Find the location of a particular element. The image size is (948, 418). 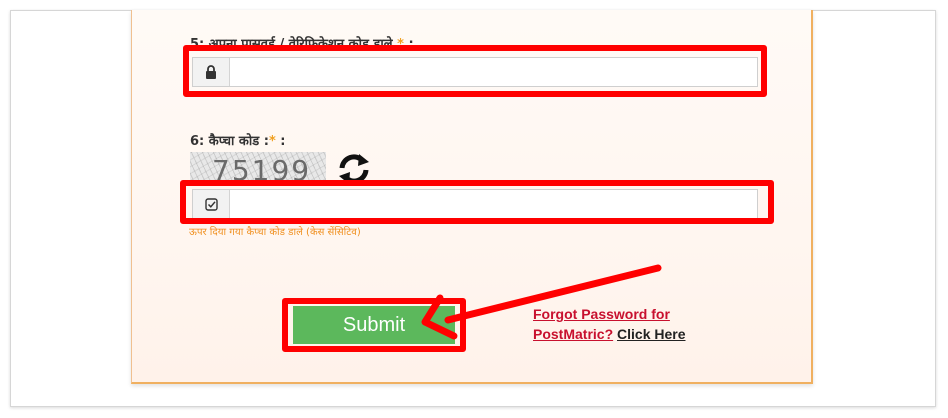

captcha-label-colon: : is located at coordinates (283, 141).